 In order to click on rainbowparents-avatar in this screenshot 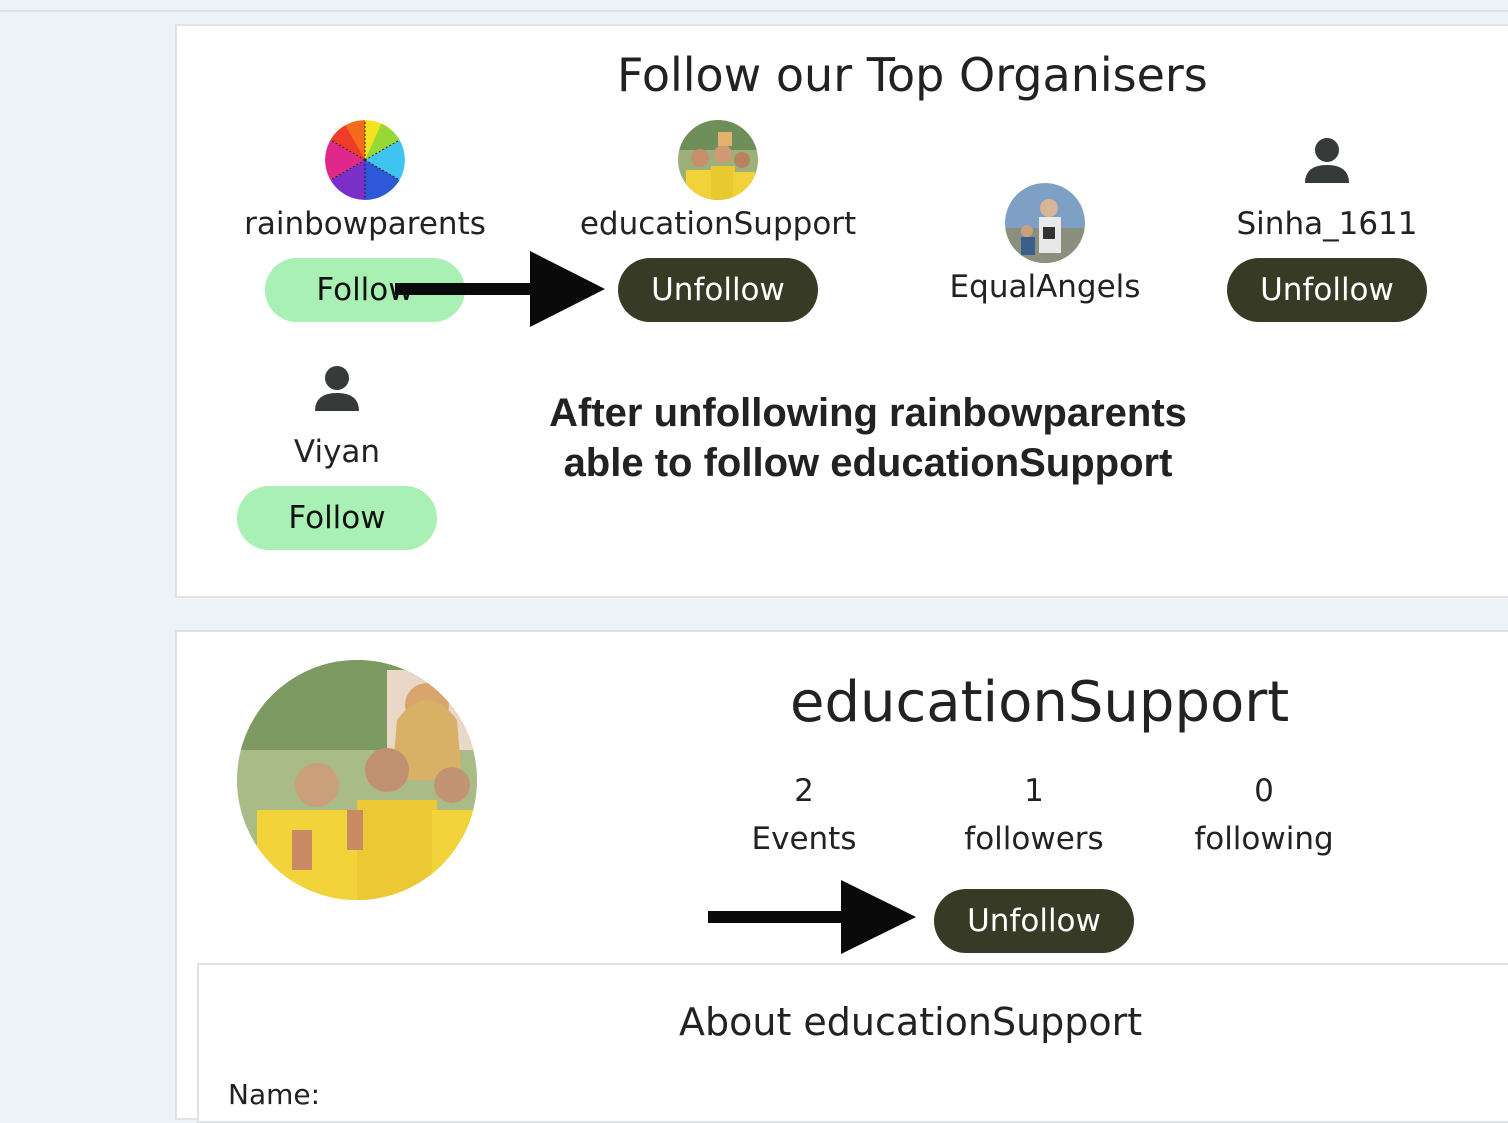, I will do `click(365, 160)`.